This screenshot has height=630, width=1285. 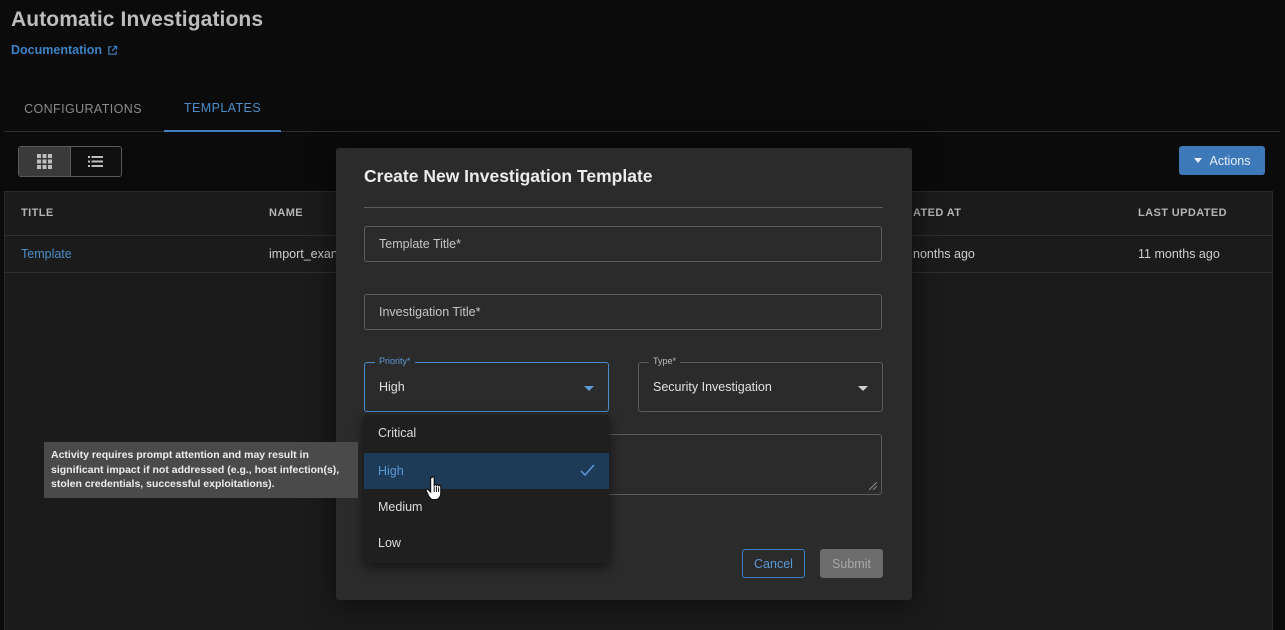 I want to click on row-created-at: nonths ago, so click(x=944, y=254).